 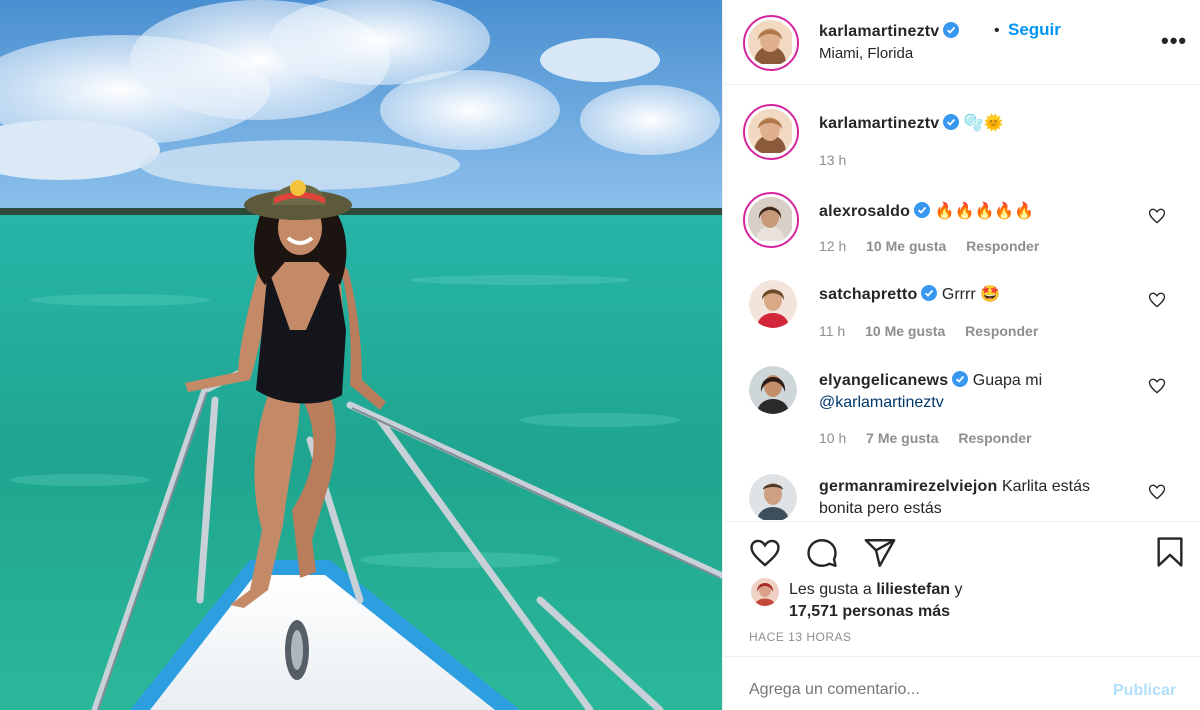 I want to click on comment-meta: 12 h 10 Me gusta Responder, so click(x=937, y=246).